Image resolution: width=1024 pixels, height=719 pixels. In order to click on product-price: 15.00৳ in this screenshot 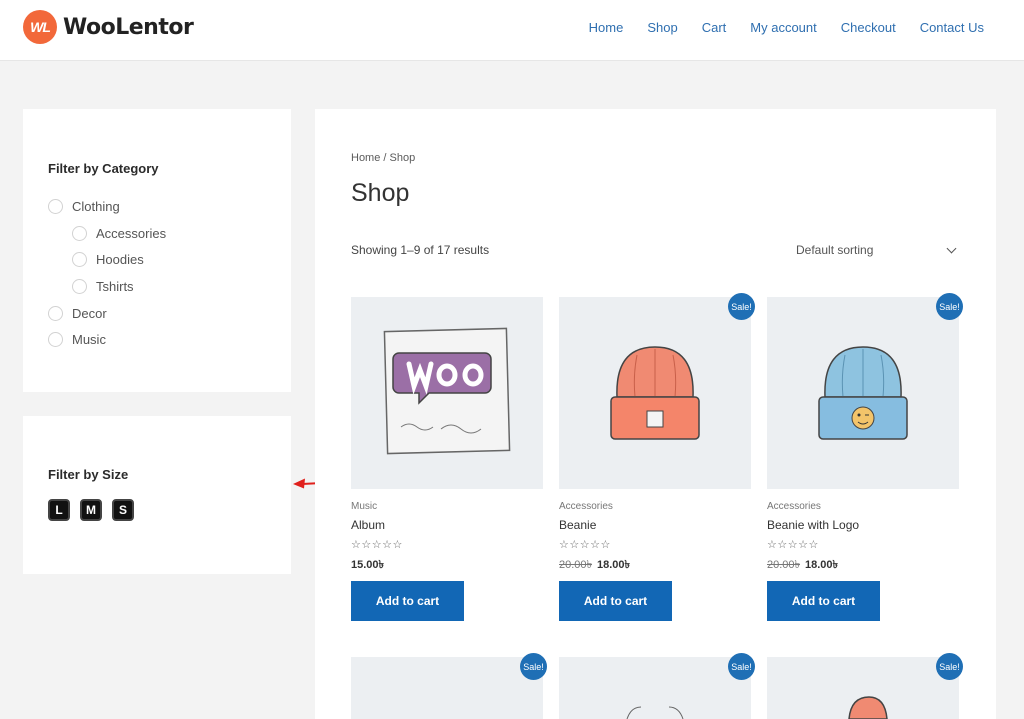, I will do `click(367, 565)`.